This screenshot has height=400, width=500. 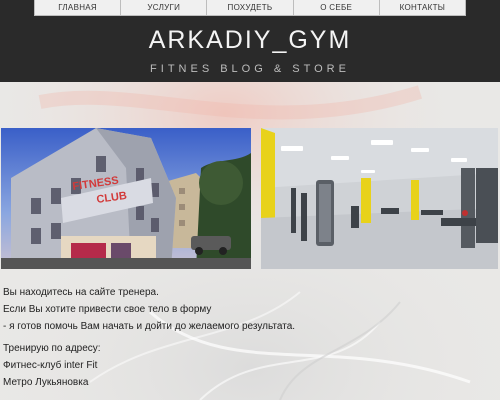 I want to click on nav-item-services: УСЛУГИ, so click(x=164, y=7).